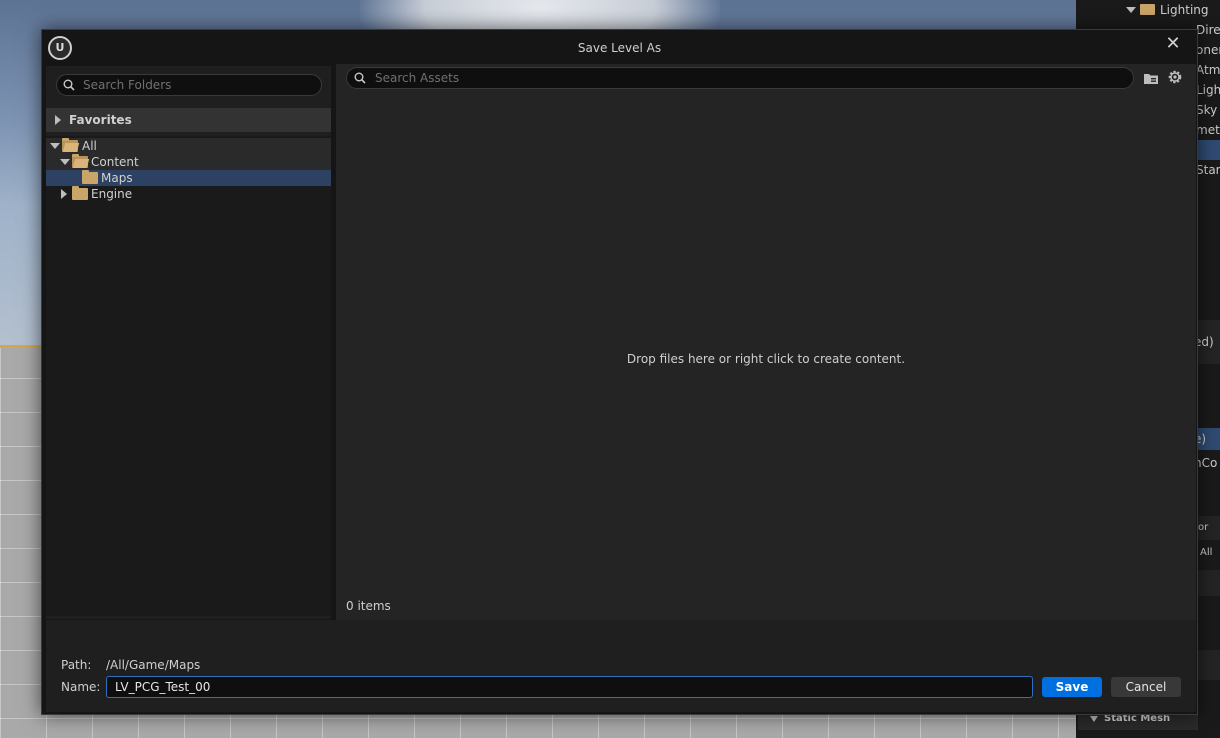 The image size is (1220, 738). What do you see at coordinates (81, 687) in the screenshot?
I see `name-label: Name:` at bounding box center [81, 687].